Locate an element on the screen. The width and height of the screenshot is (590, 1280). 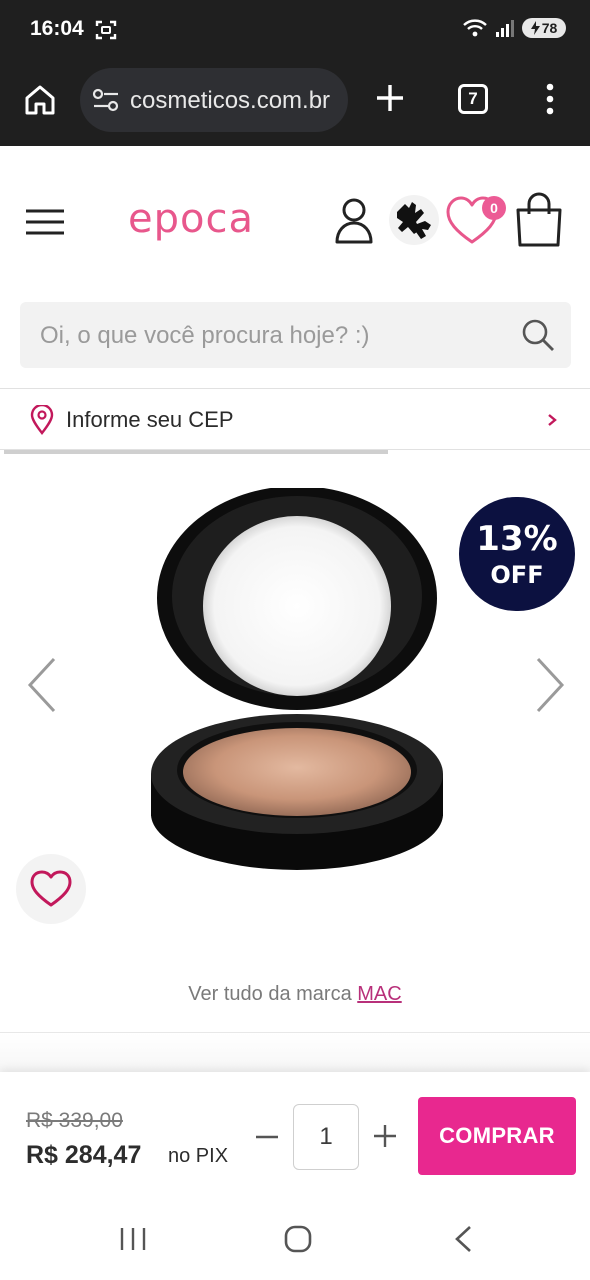
site-header: epoca 0 is located at coordinates (295, 218).